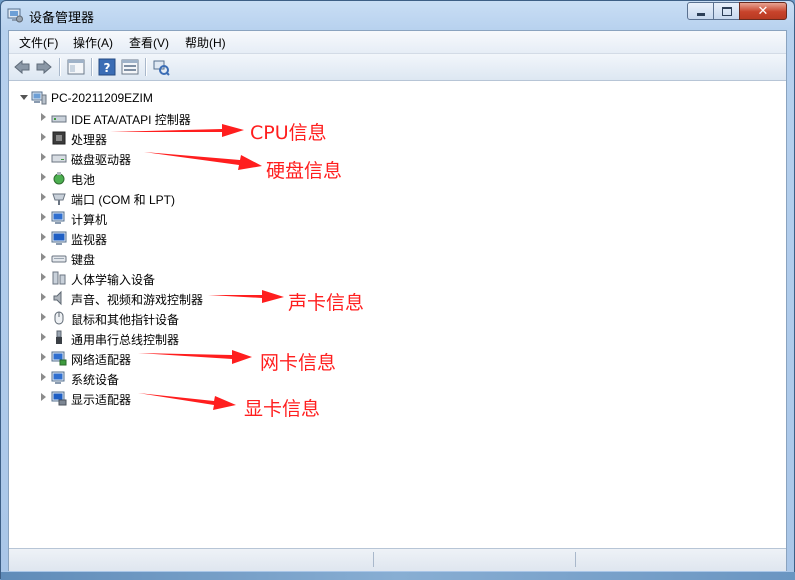  I want to click on tree-category-label: 网络适配器, so click(101, 360).